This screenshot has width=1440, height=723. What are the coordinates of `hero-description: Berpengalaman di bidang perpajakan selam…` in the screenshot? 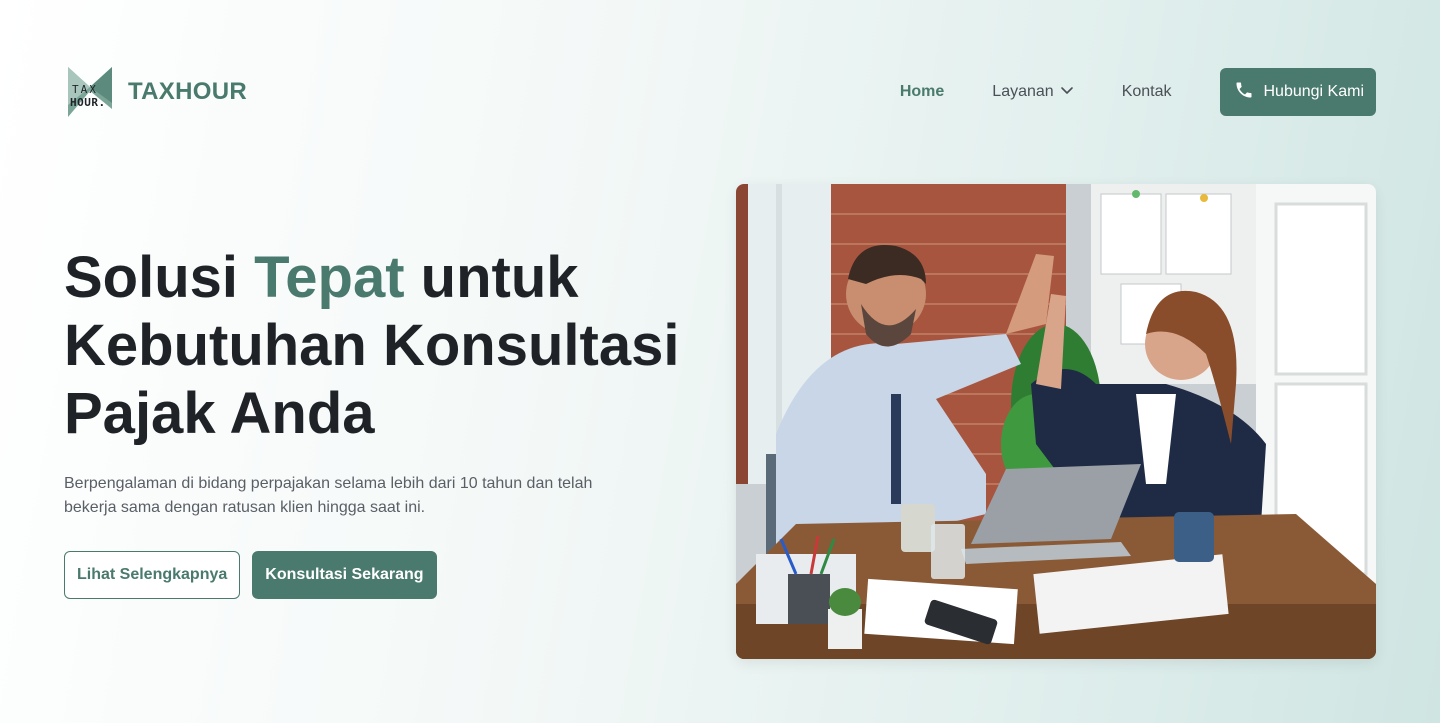 It's located at (328, 495).